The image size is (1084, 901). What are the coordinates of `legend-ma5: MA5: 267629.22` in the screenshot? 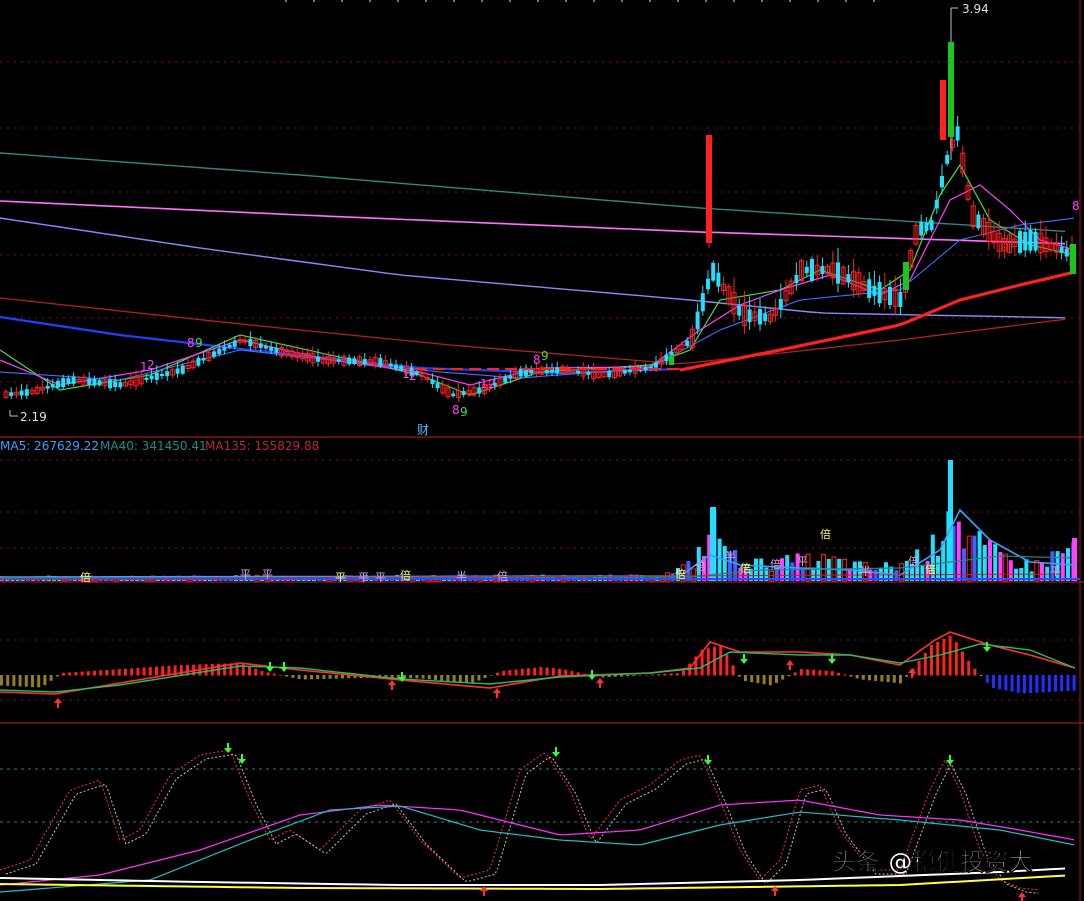 It's located at (49, 446).